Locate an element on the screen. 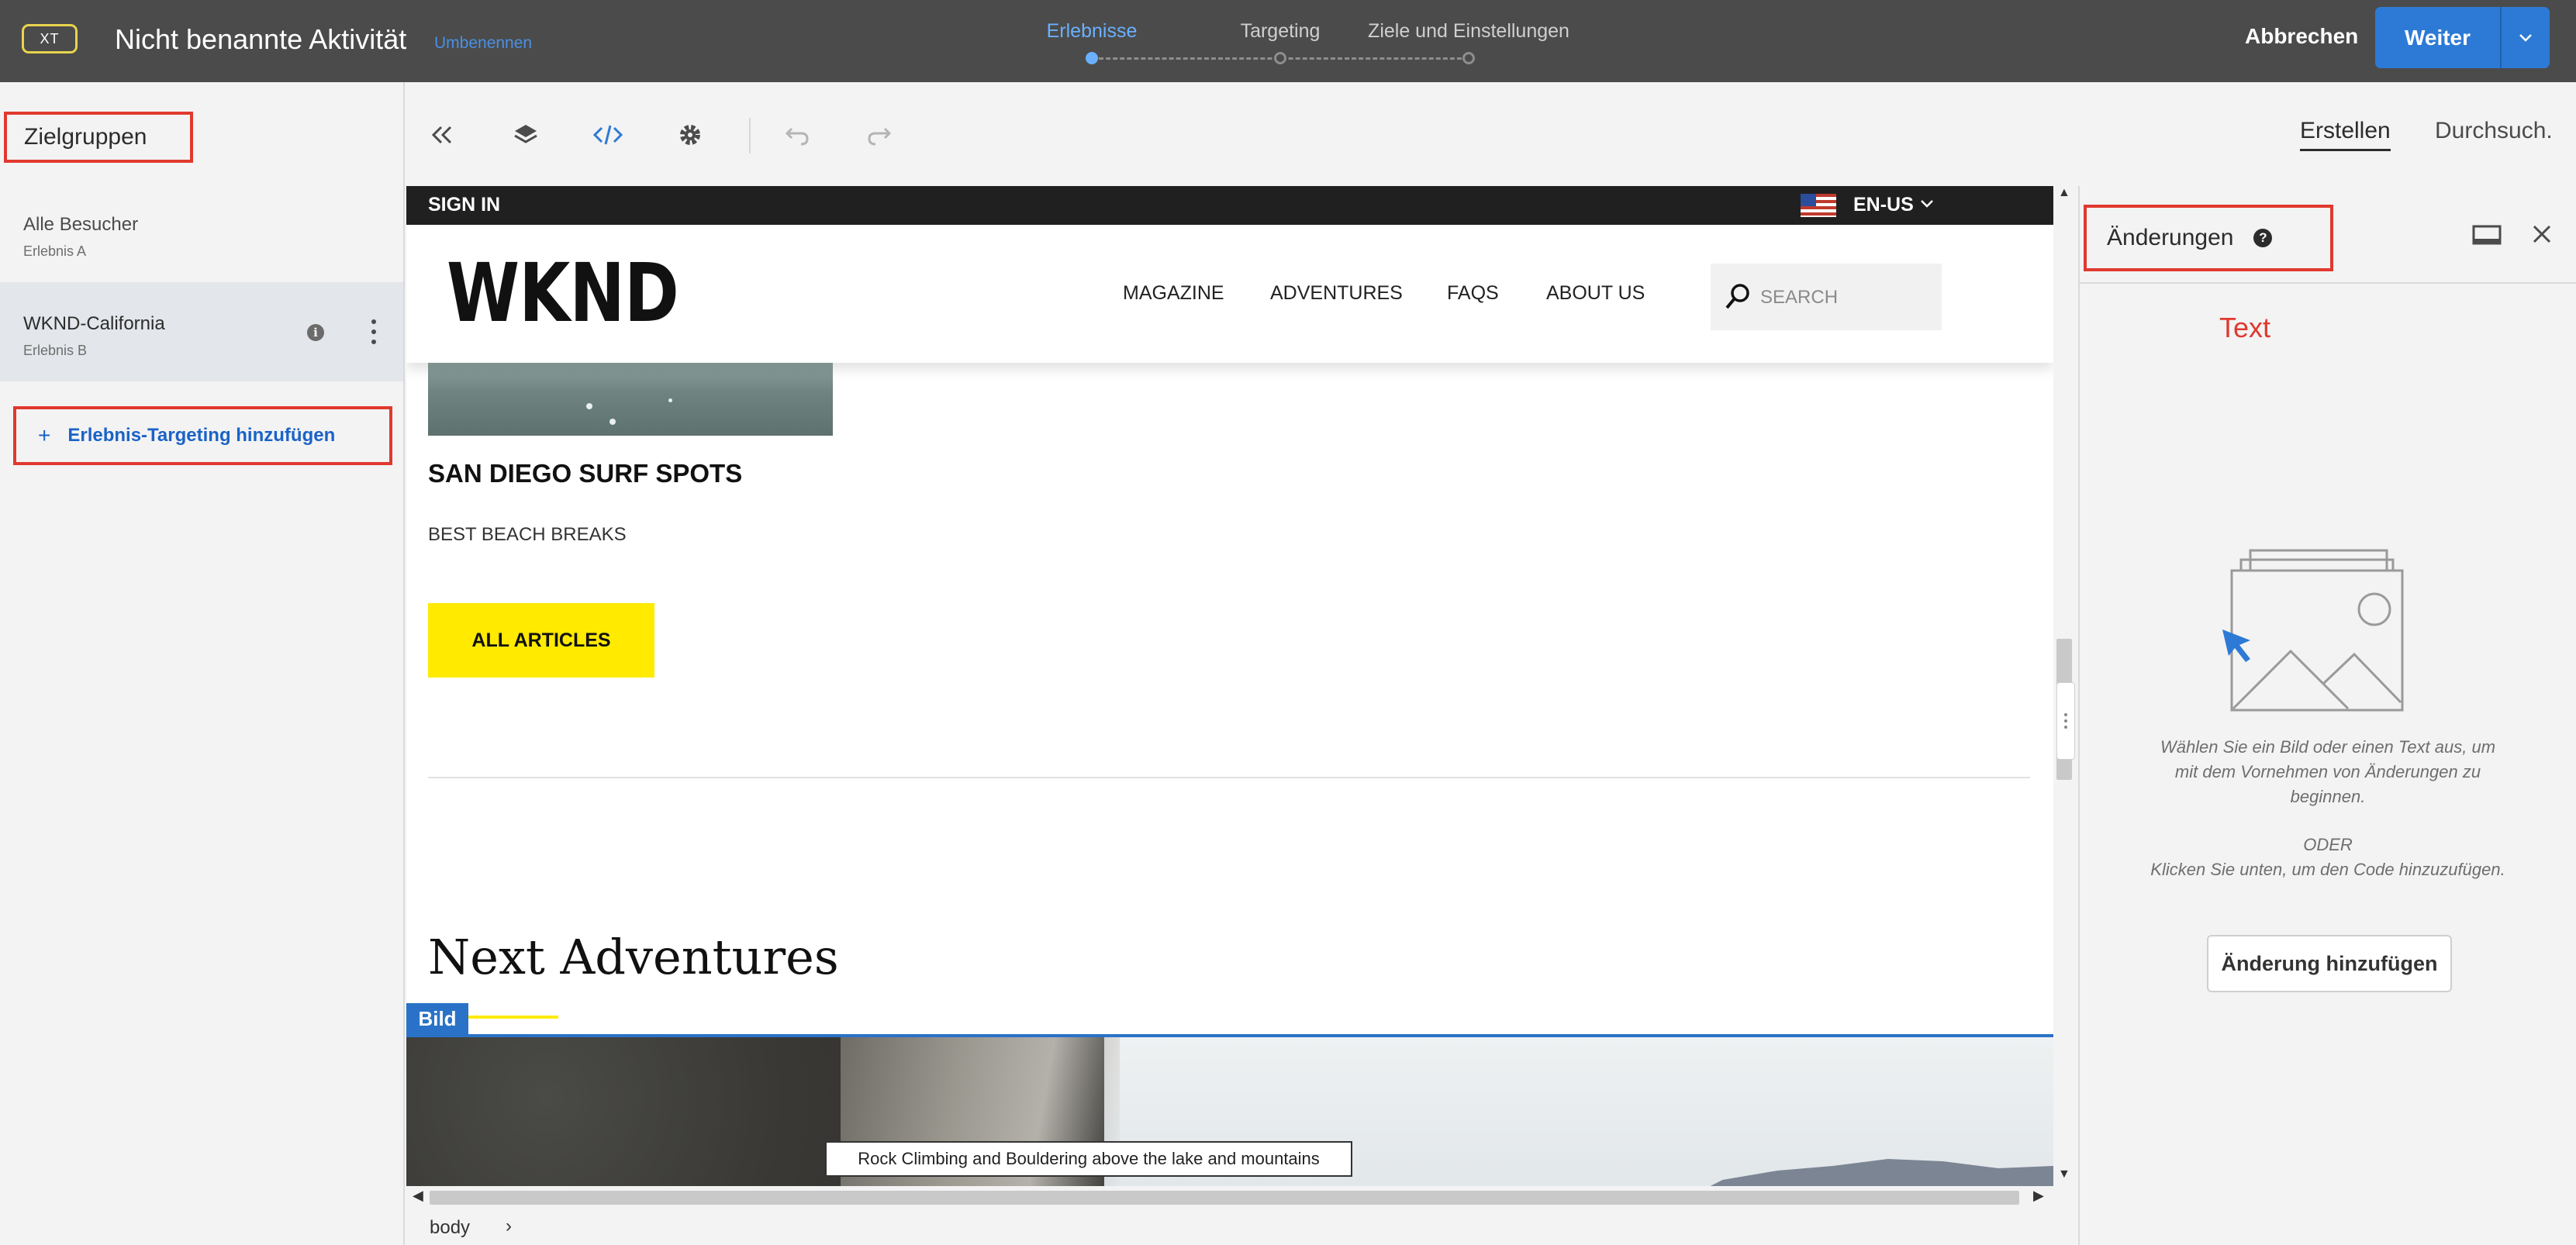  annotation-text-label: Text is located at coordinates (2245, 327).